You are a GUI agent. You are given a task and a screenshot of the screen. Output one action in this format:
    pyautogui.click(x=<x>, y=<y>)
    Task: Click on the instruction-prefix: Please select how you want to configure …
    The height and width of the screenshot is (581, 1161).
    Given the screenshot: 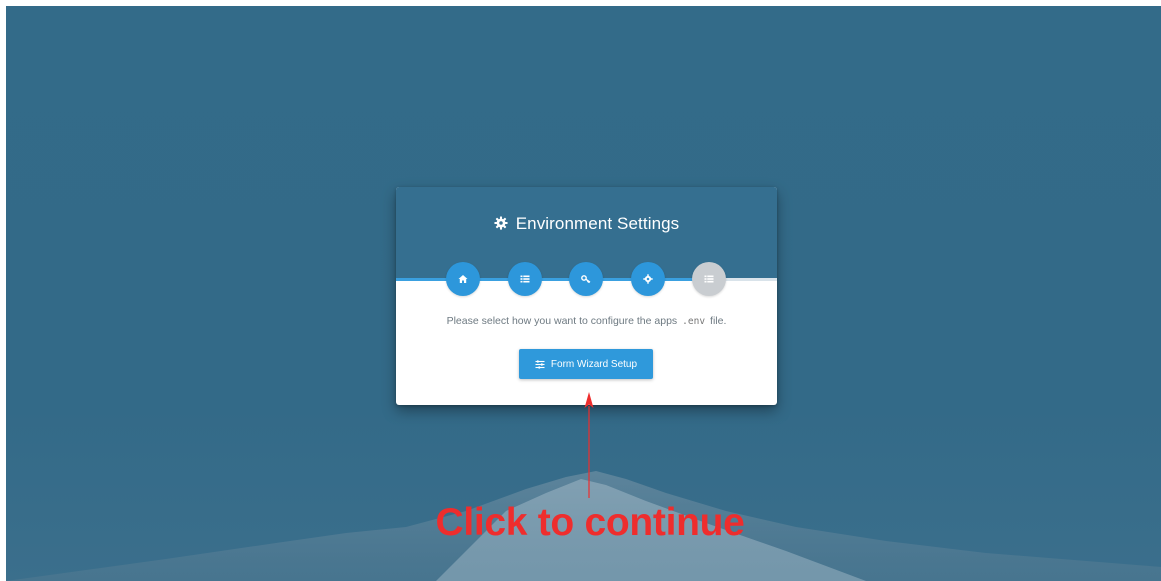 What is the action you would take?
    pyautogui.click(x=562, y=321)
    